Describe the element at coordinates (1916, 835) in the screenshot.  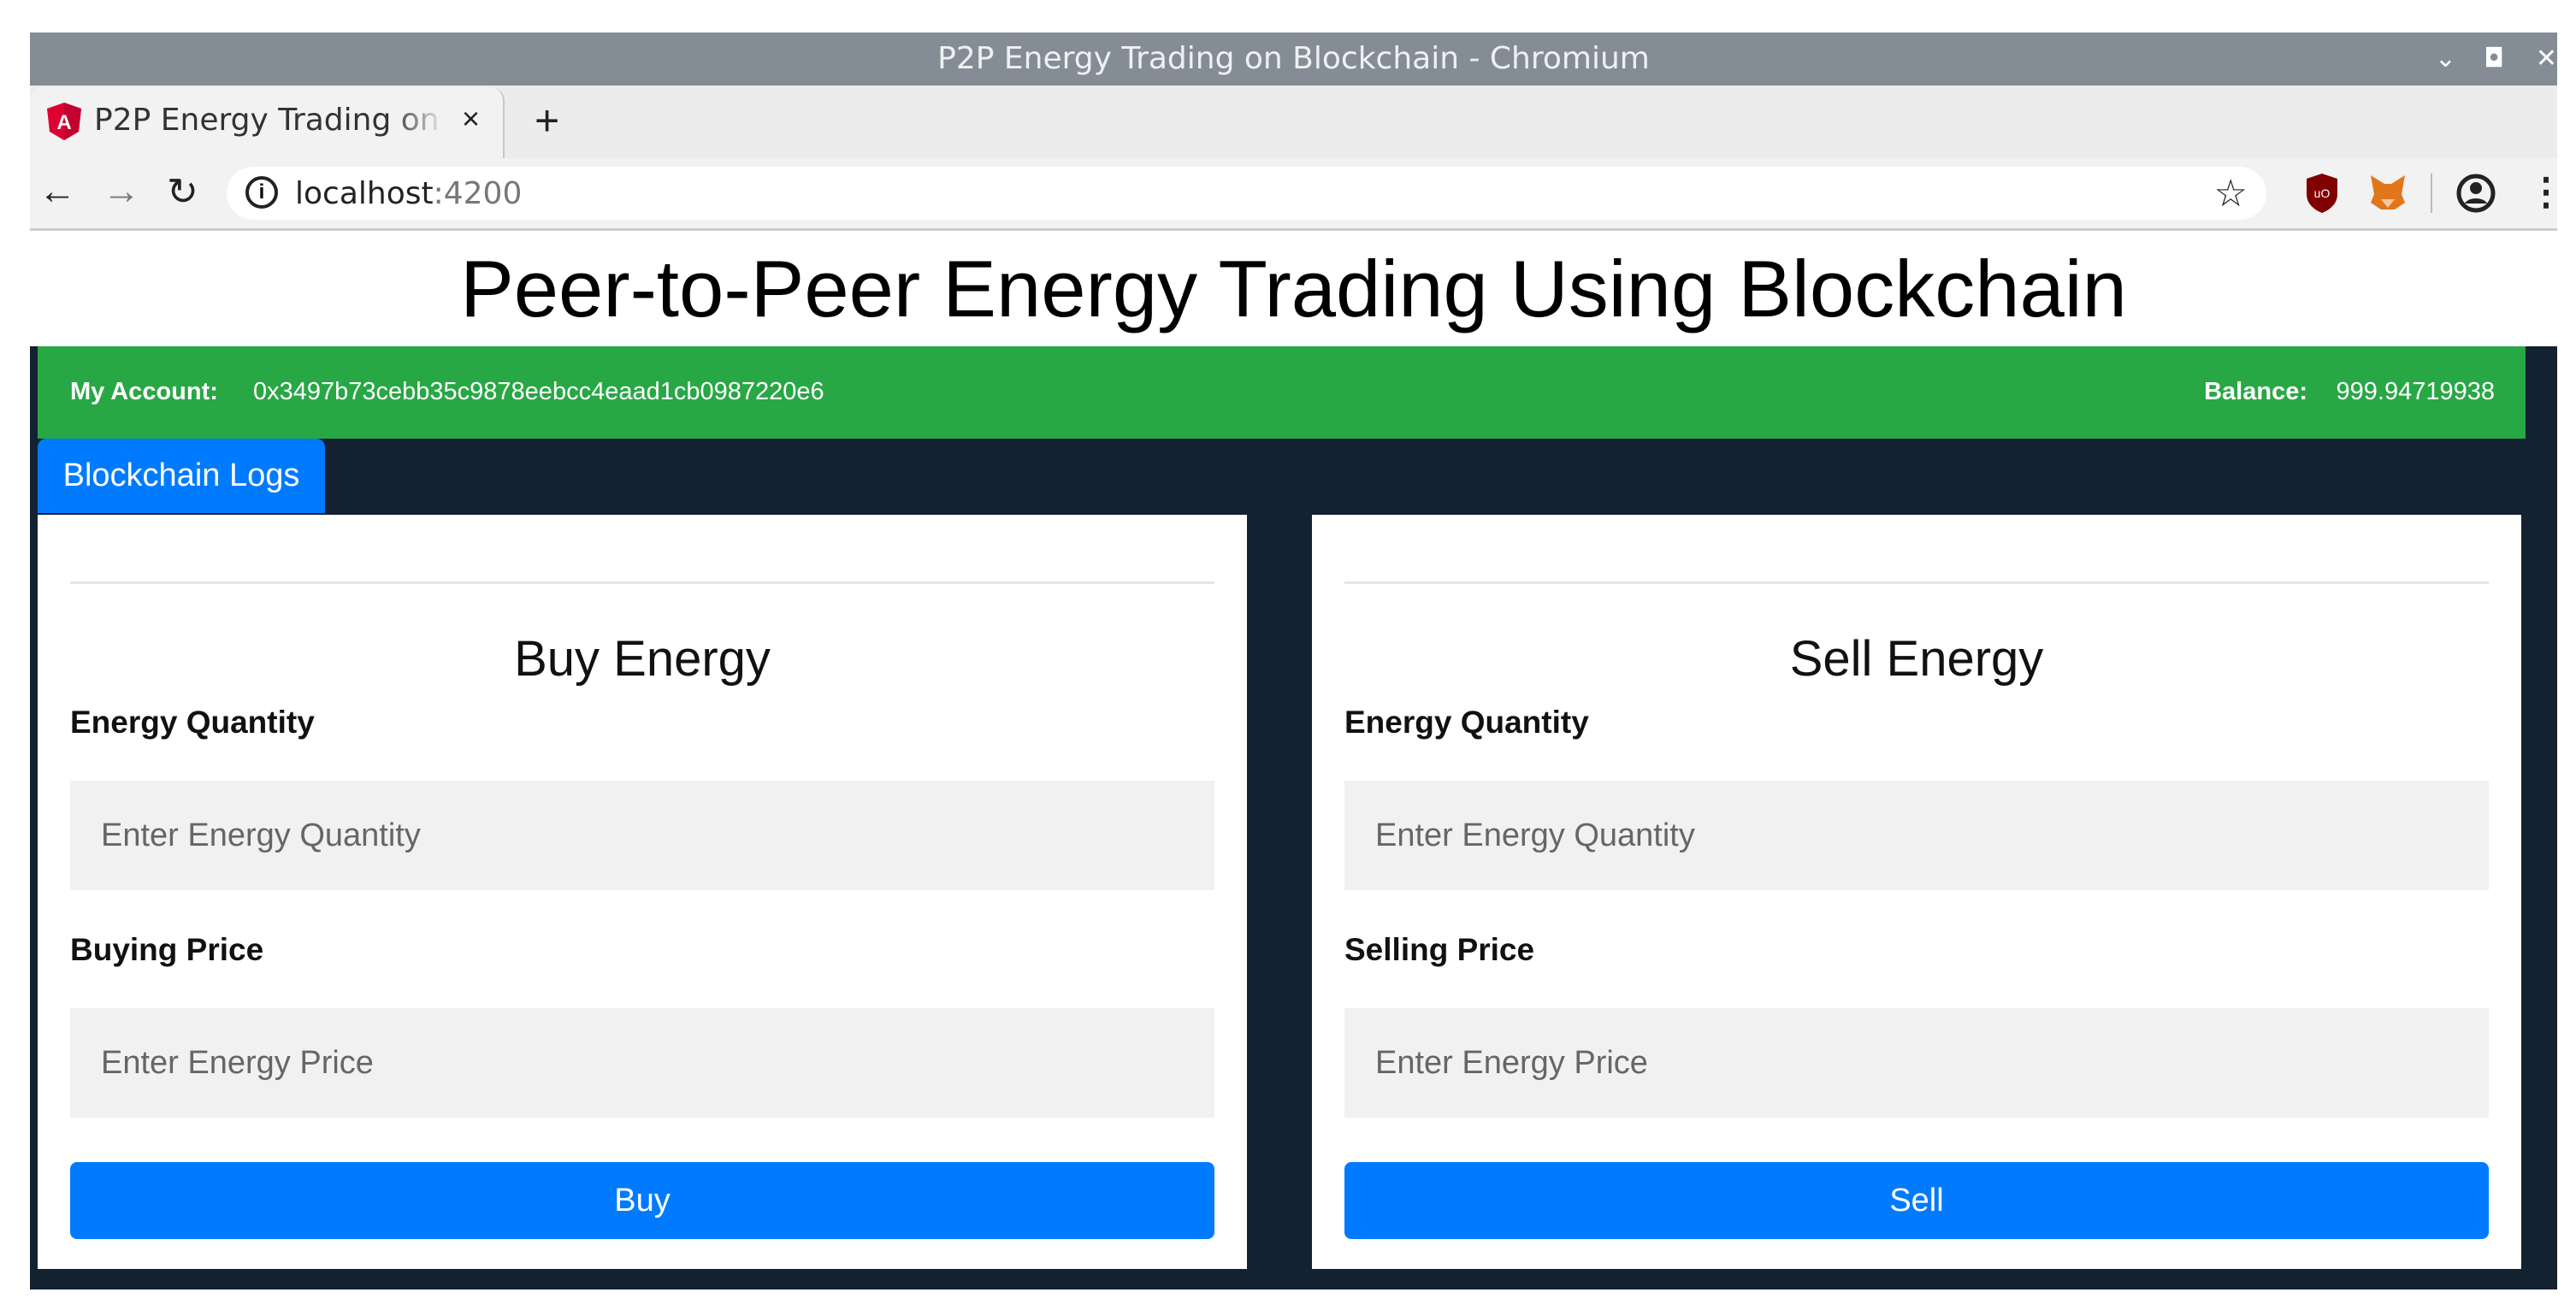
I see `sell-quantity-input` at that location.